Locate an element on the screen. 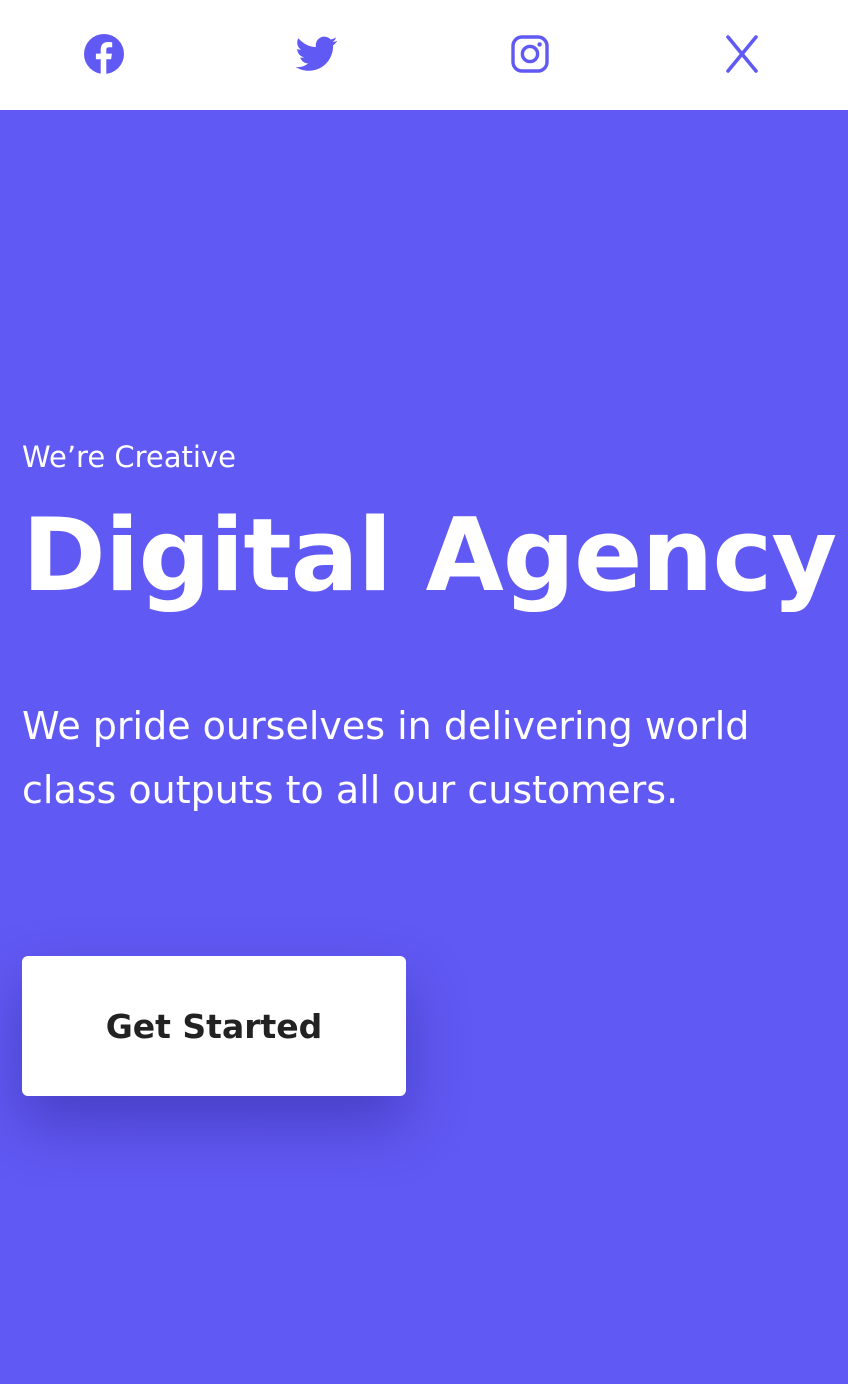 This screenshot has width=848, height=1384. get-started-button: Get Started is located at coordinates (214, 1026).